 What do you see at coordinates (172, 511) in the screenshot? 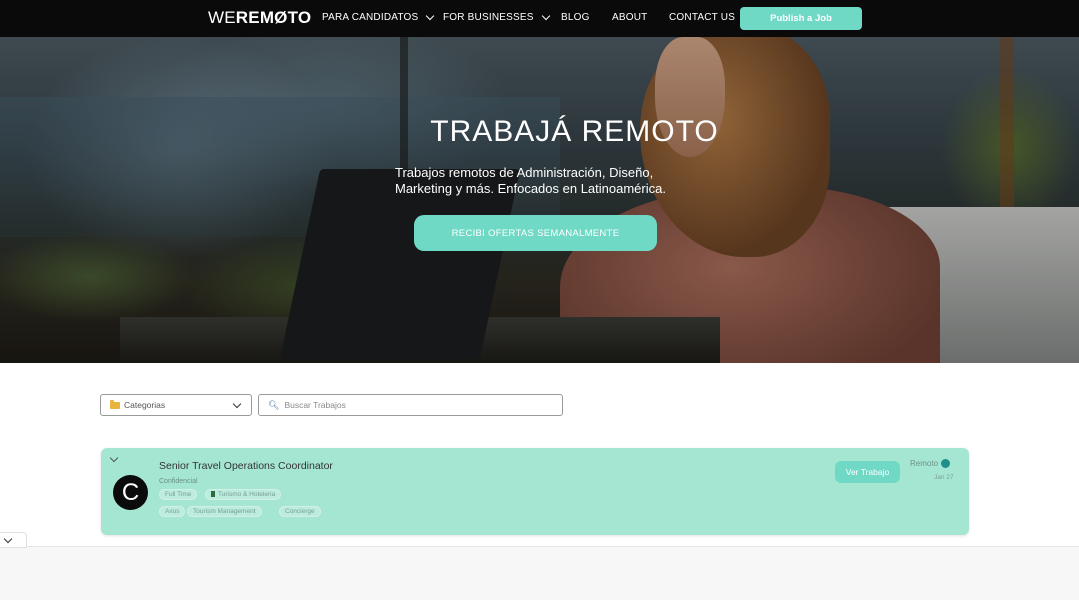
I see `skill-tag: Axus` at bounding box center [172, 511].